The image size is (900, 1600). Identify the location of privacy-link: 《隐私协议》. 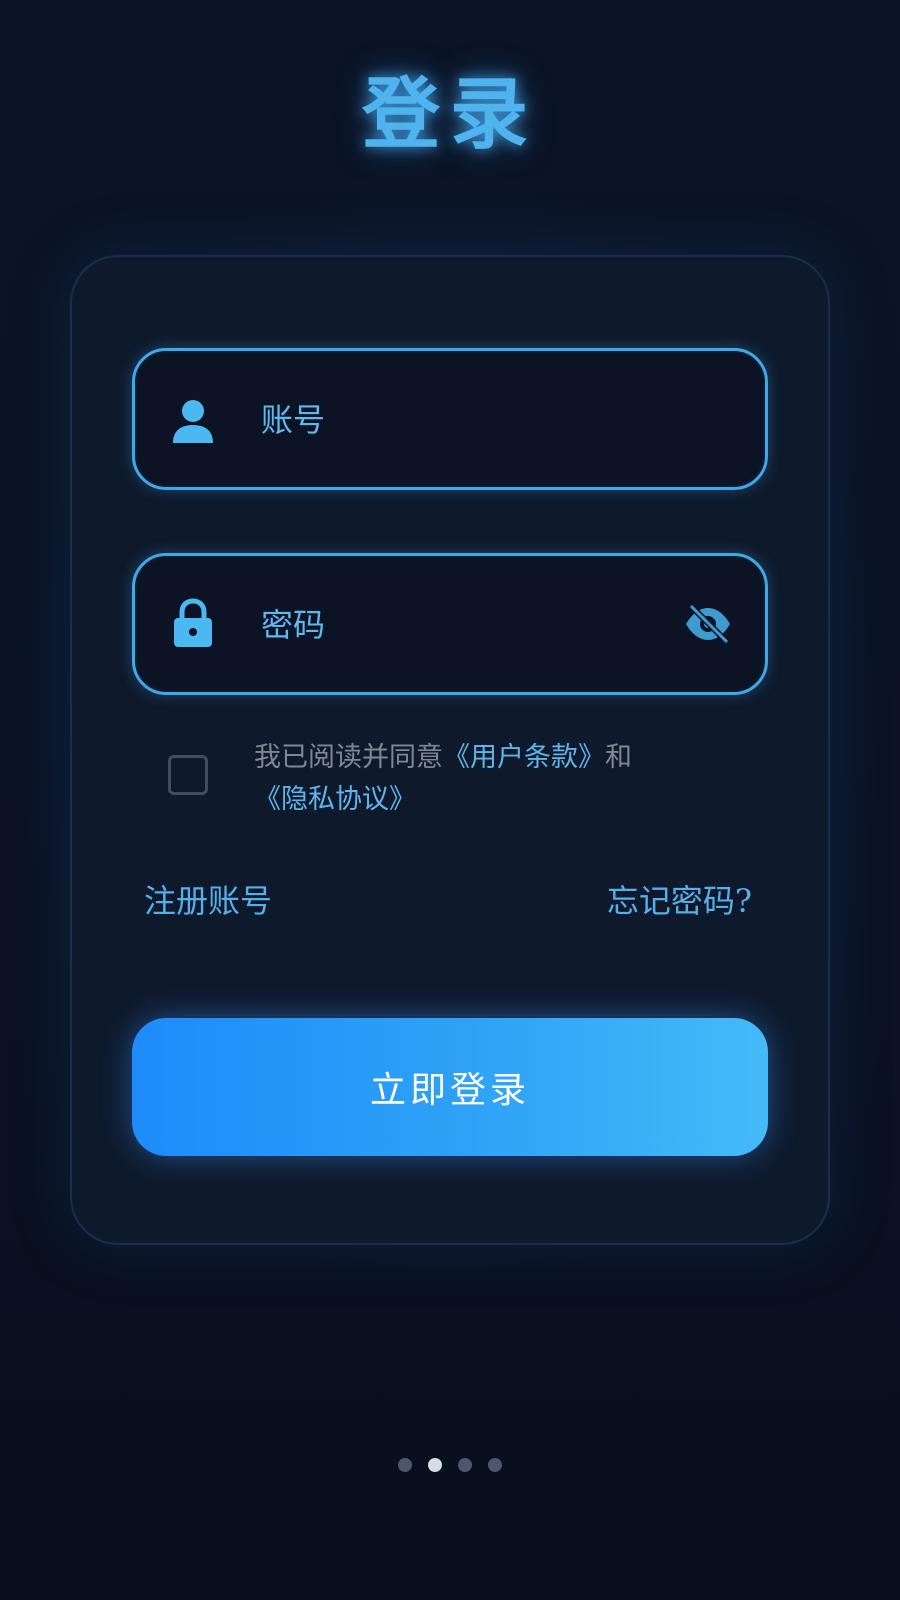
(335, 799).